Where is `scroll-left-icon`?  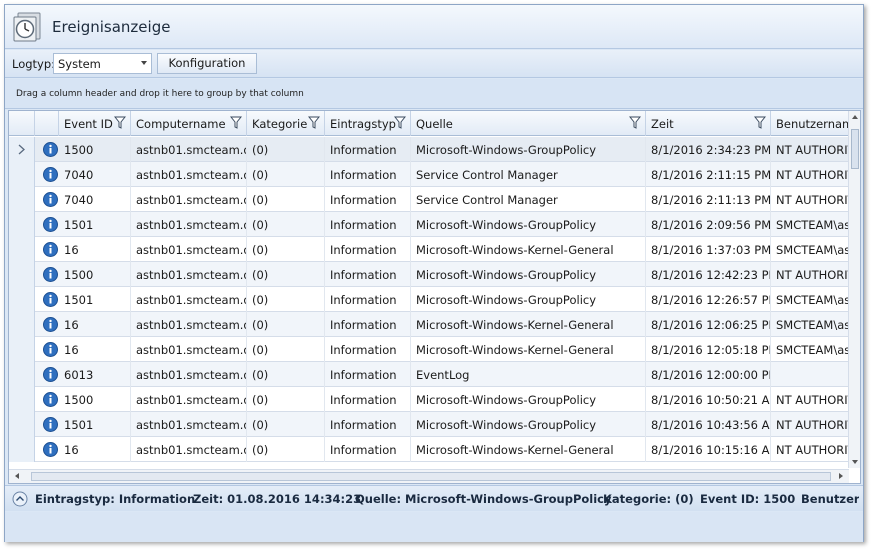 scroll-left-icon is located at coordinates (17, 476).